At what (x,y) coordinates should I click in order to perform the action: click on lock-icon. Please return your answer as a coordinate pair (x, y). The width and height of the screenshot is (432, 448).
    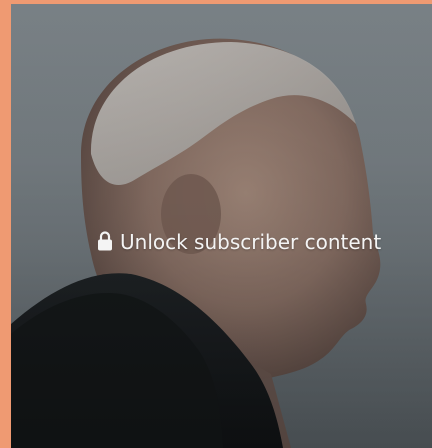
    Looking at the image, I should click on (105, 242).